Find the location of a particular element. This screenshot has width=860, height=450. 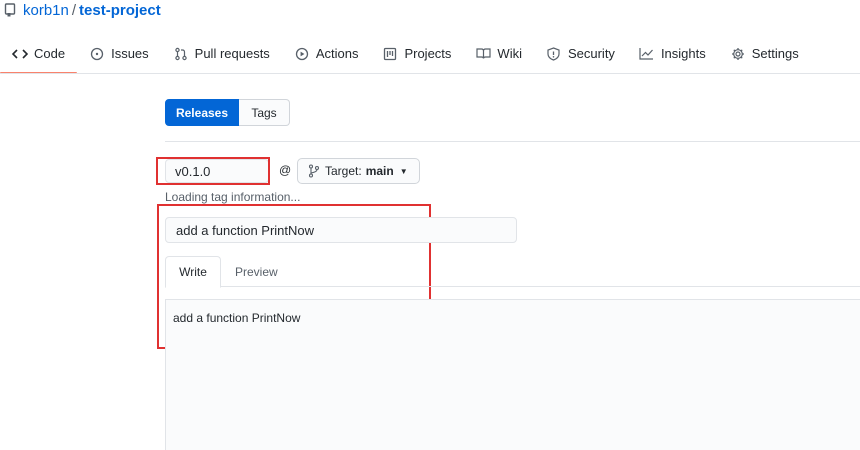

tab-label: Projects is located at coordinates (428, 53).